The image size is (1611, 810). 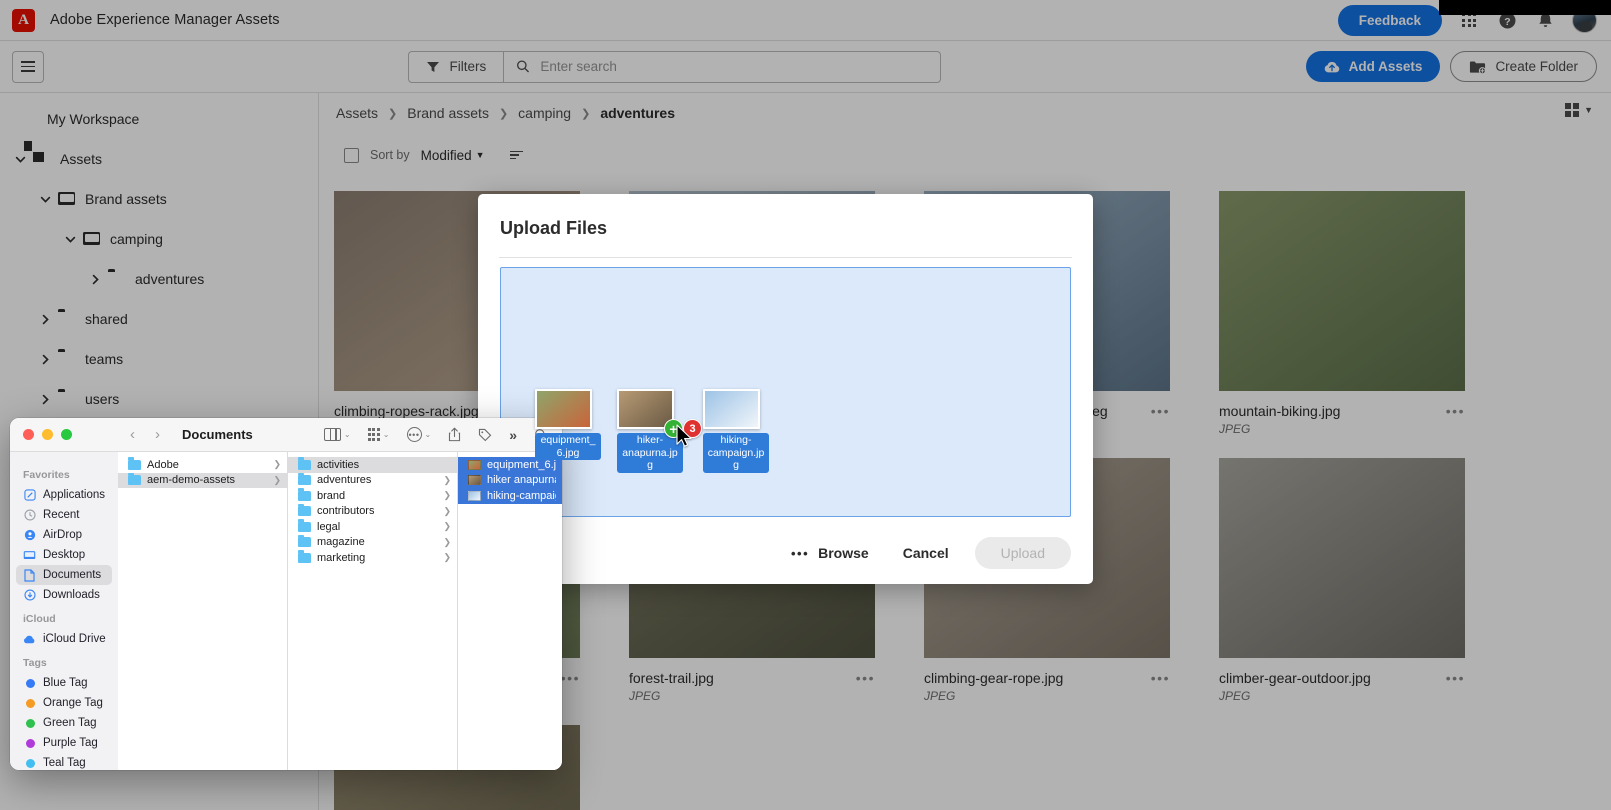 What do you see at coordinates (372, 542) in the screenshot?
I see `finder-row: magazine ❯` at bounding box center [372, 542].